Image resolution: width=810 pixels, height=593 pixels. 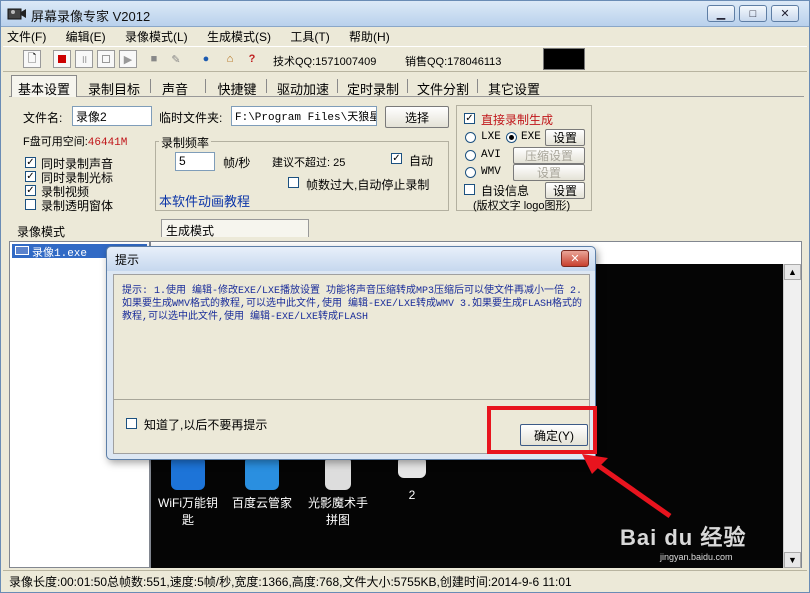 I want to click on format-avi-label: AVI, so click(x=491, y=155).